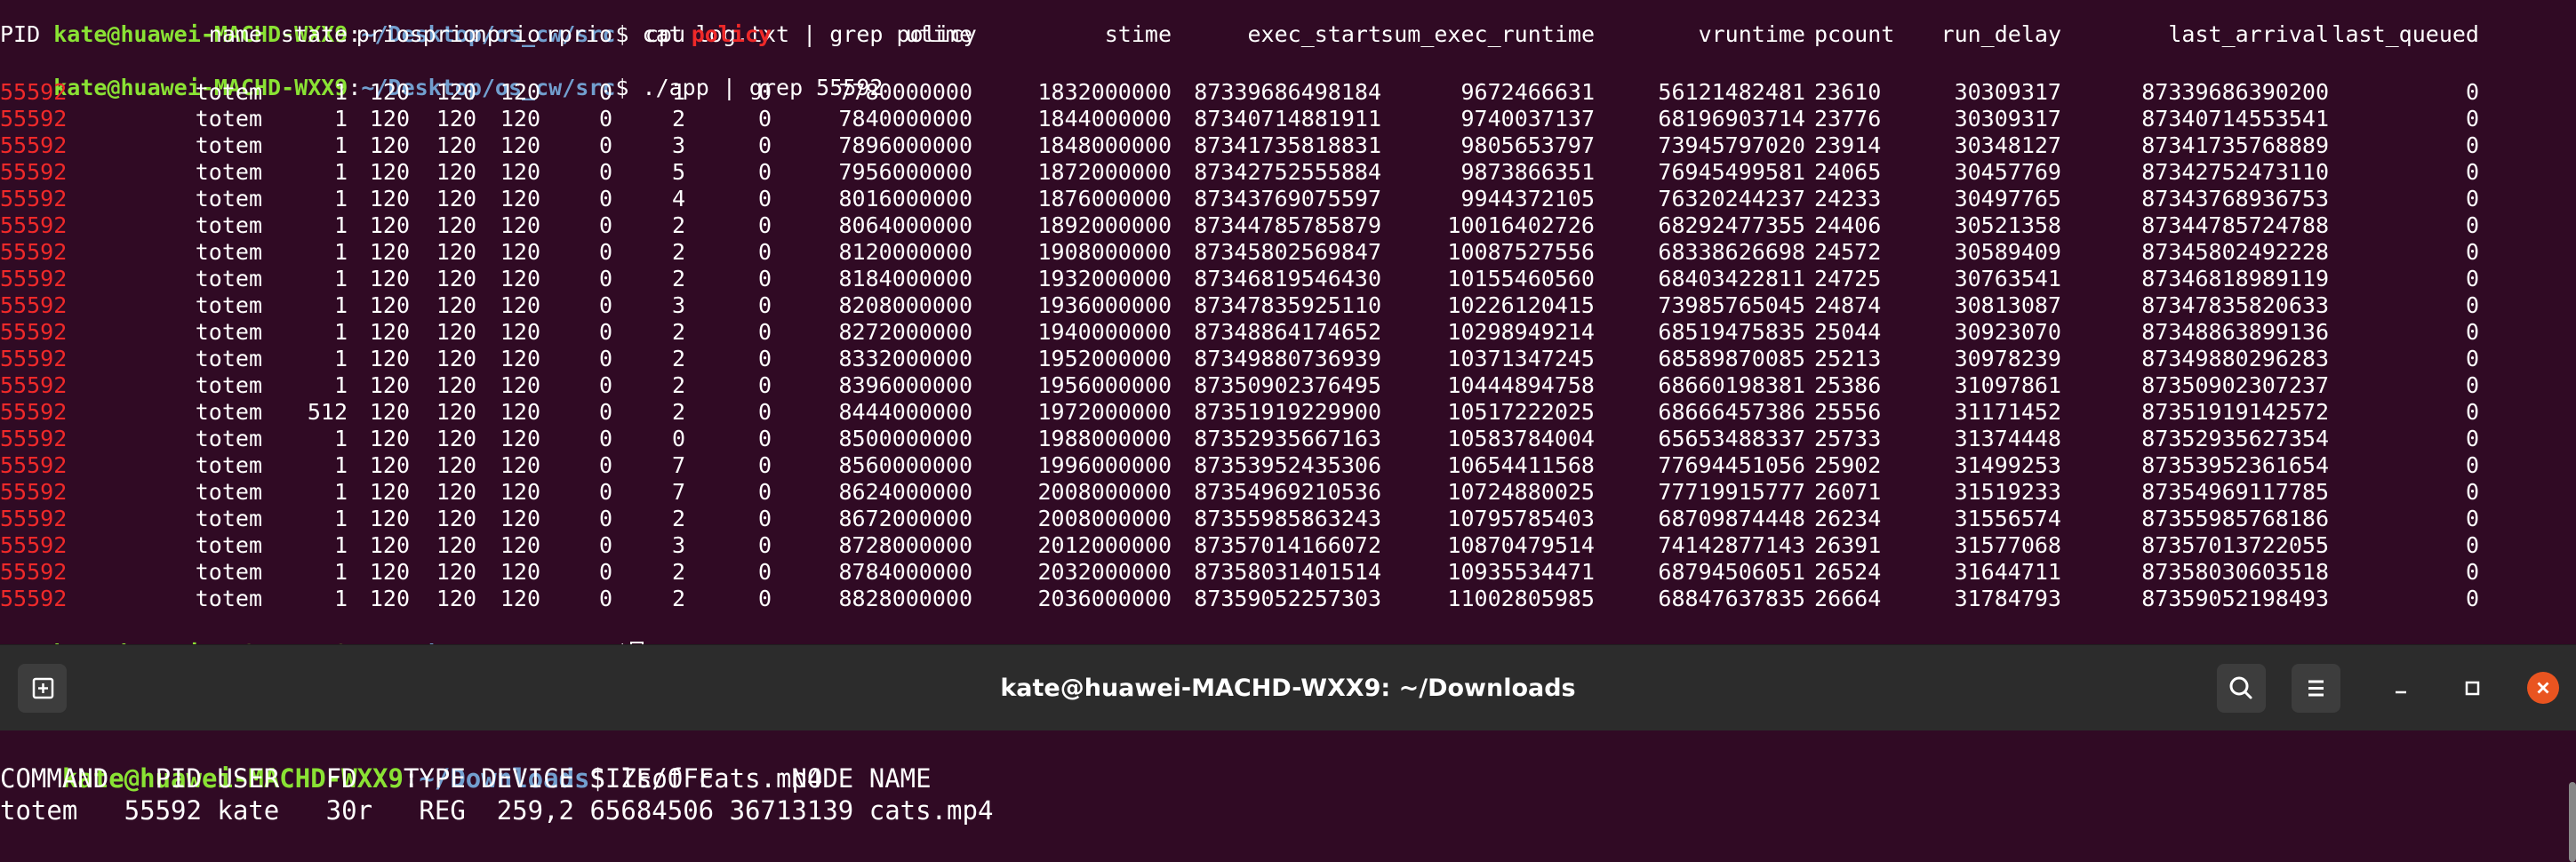  I want to click on cell-exec-start: 87339686498184, so click(1287, 92).